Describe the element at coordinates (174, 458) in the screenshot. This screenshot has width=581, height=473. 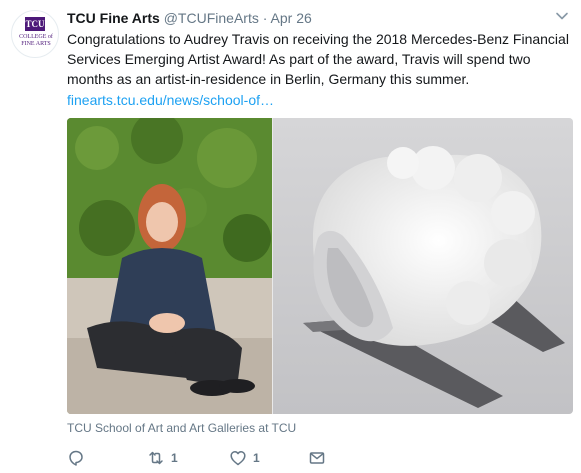
I see `retweet-count: 1` at that location.